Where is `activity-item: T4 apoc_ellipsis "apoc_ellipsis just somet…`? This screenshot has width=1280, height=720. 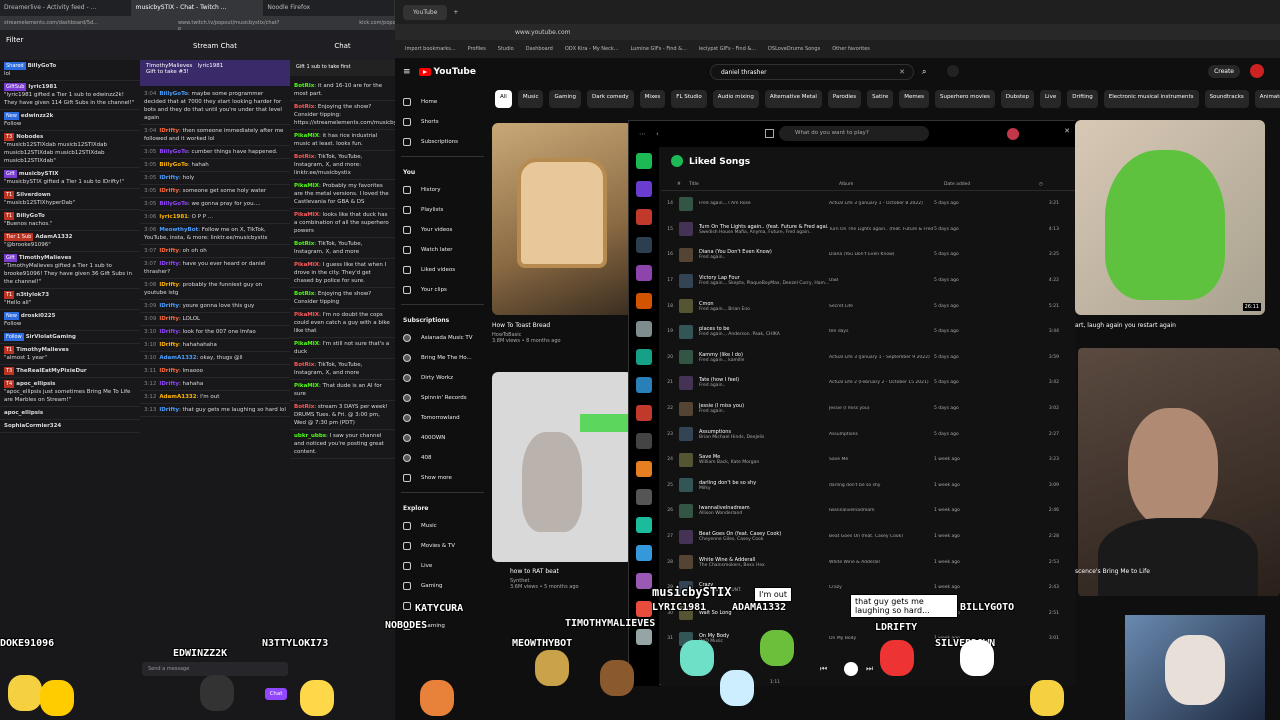 activity-item: T4 apoc_ellipsis "apoc_ellipsis just somet… is located at coordinates (70, 392).